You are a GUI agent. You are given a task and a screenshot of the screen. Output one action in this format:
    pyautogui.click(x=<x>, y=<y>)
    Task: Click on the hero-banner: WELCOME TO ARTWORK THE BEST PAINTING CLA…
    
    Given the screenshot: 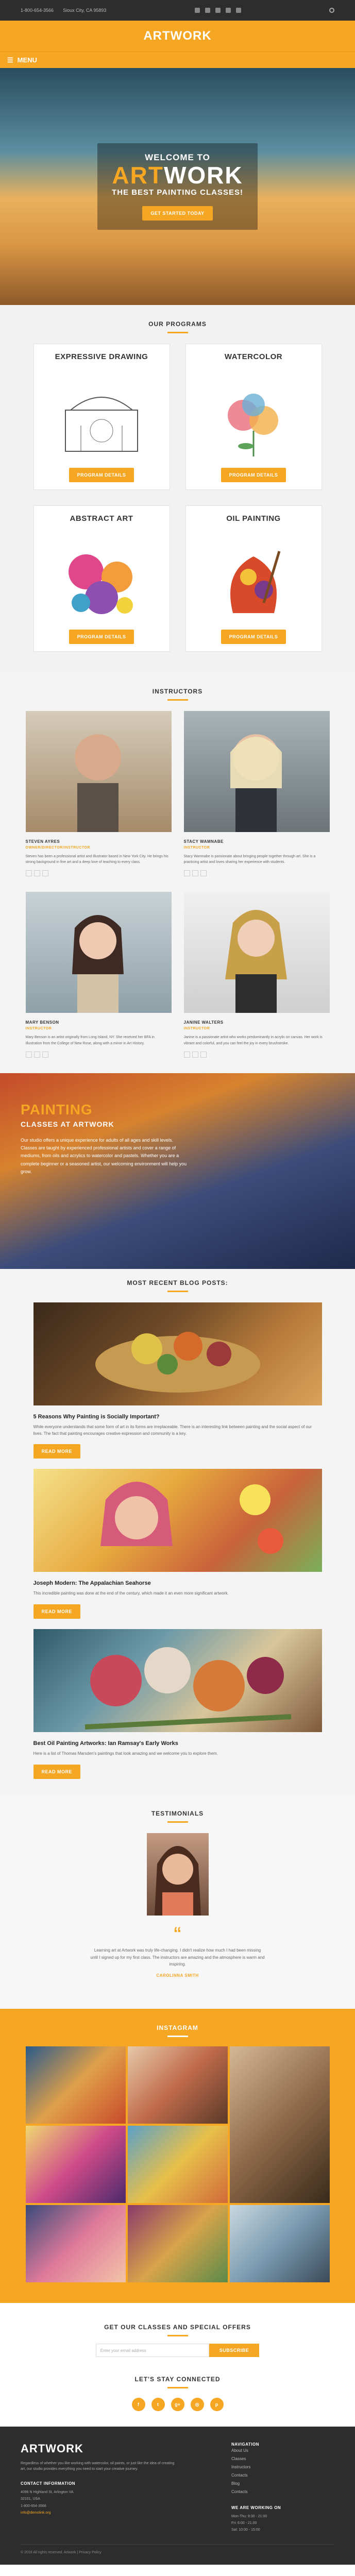 What is the action you would take?
    pyautogui.click(x=177, y=186)
    